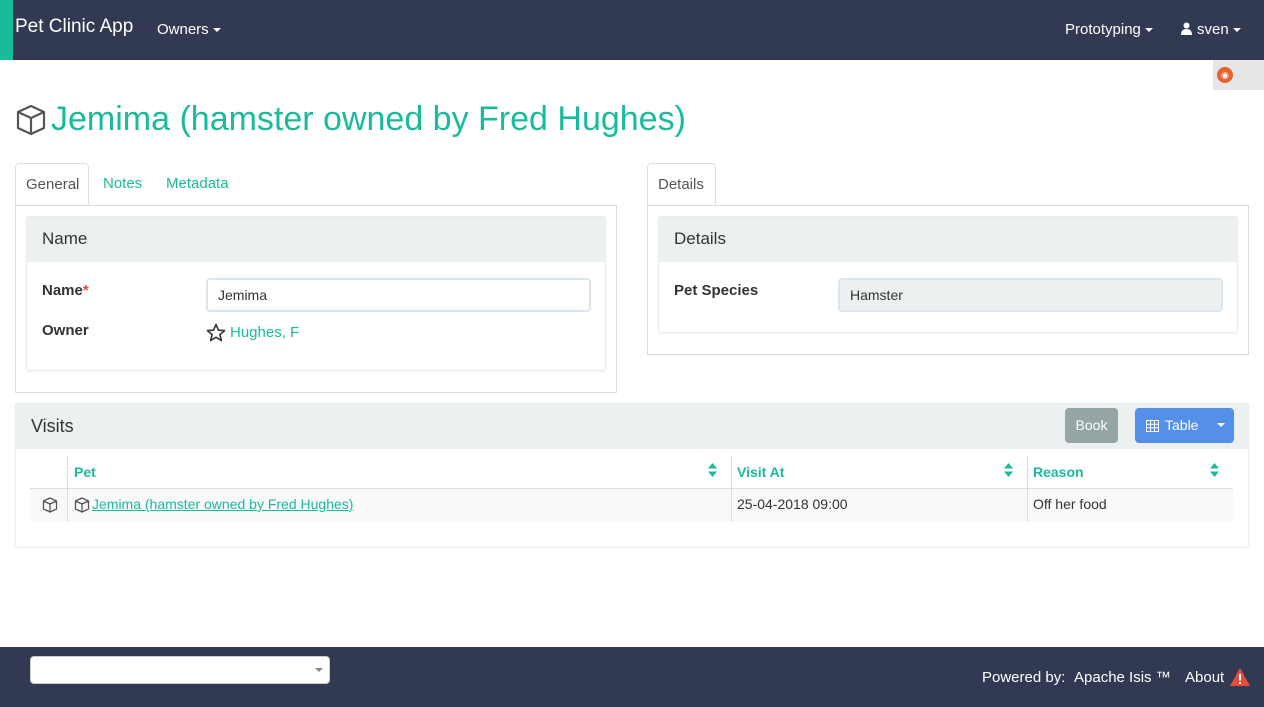  What do you see at coordinates (632, 30) in the screenshot?
I see `top-navbar: Pet Clinic App Owners Prototyping sven` at bounding box center [632, 30].